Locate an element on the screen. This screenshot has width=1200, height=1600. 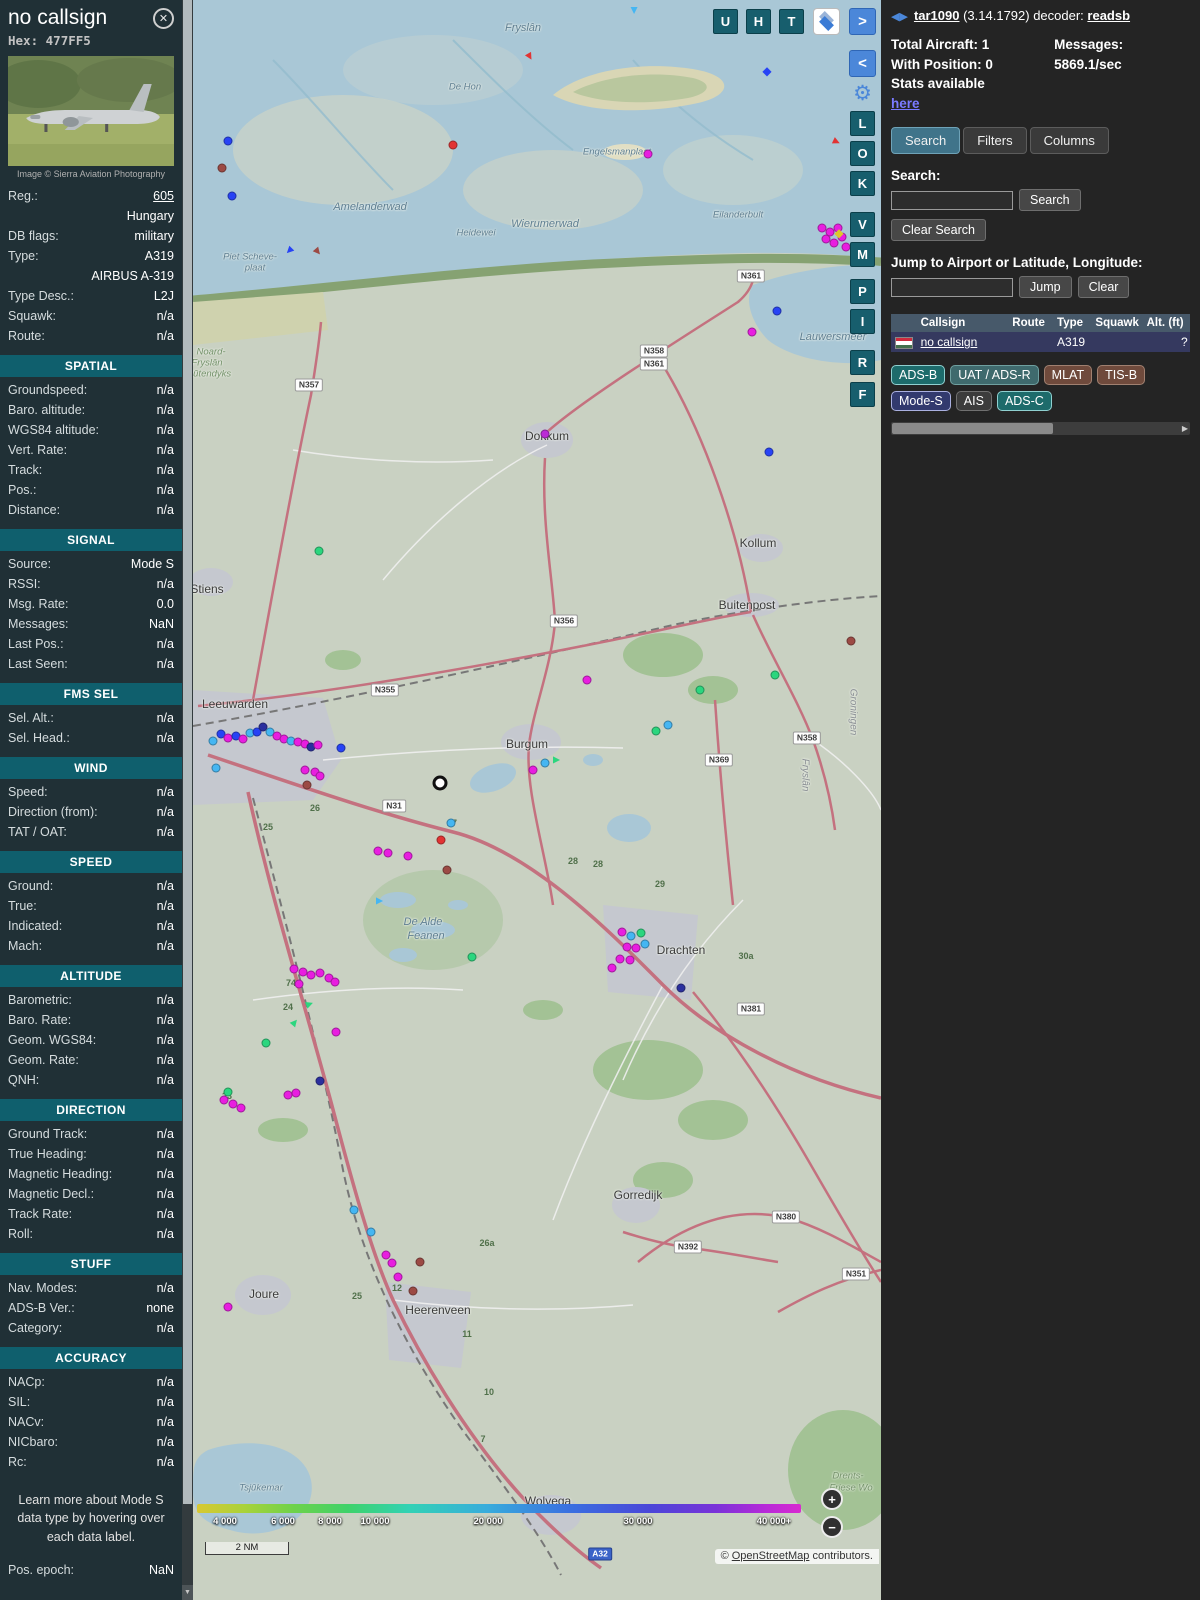
selected-aircraft-marker is located at coordinates (440, 783).